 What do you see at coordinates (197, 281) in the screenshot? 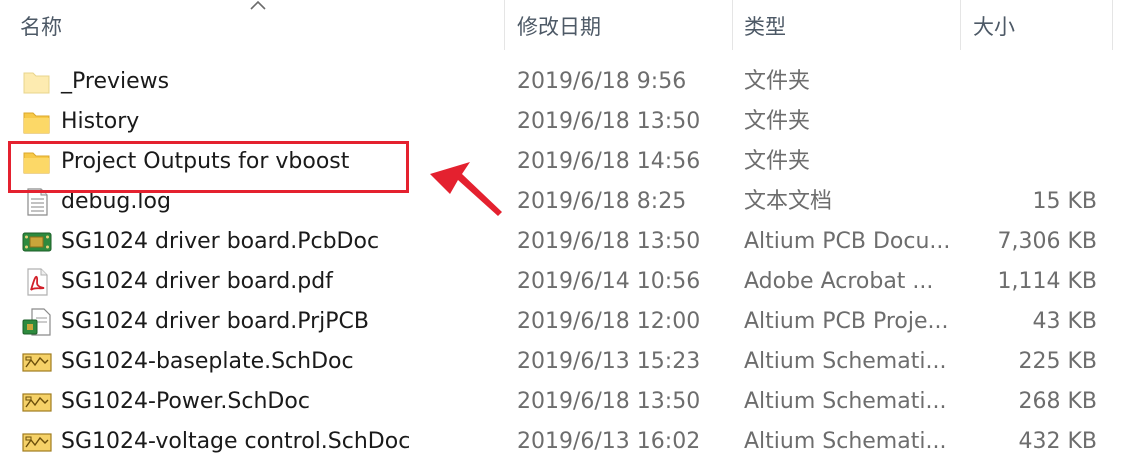
I see `file-name: SG1024 driver board.pdf` at bounding box center [197, 281].